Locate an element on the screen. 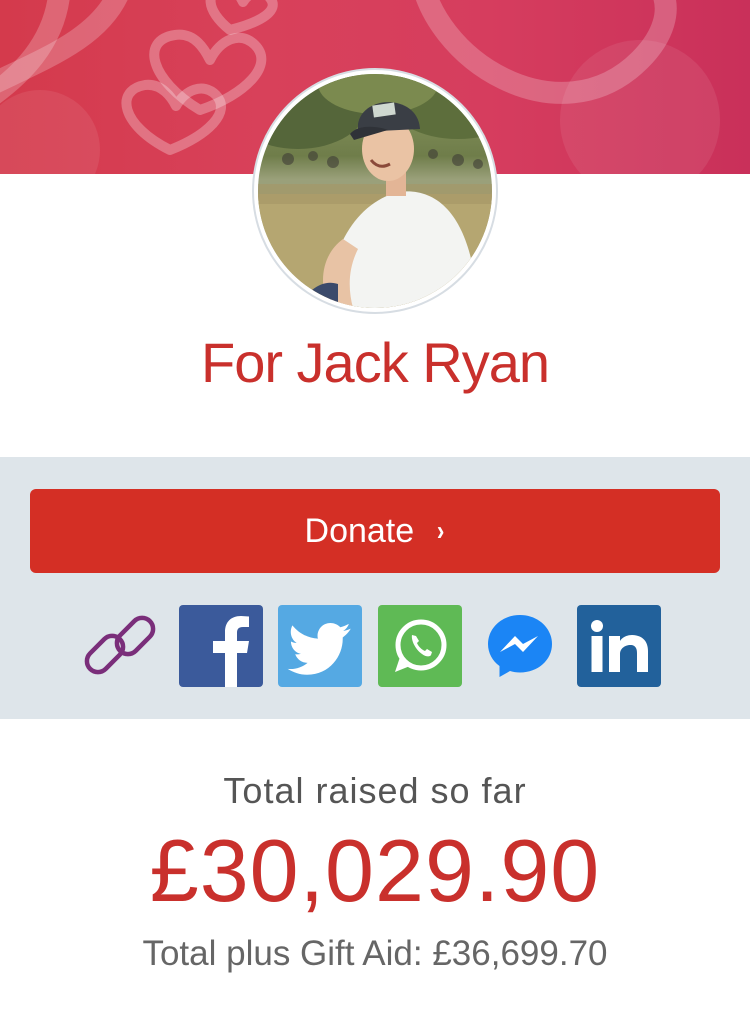 The image size is (750, 1011). share-link-button is located at coordinates (120, 646).